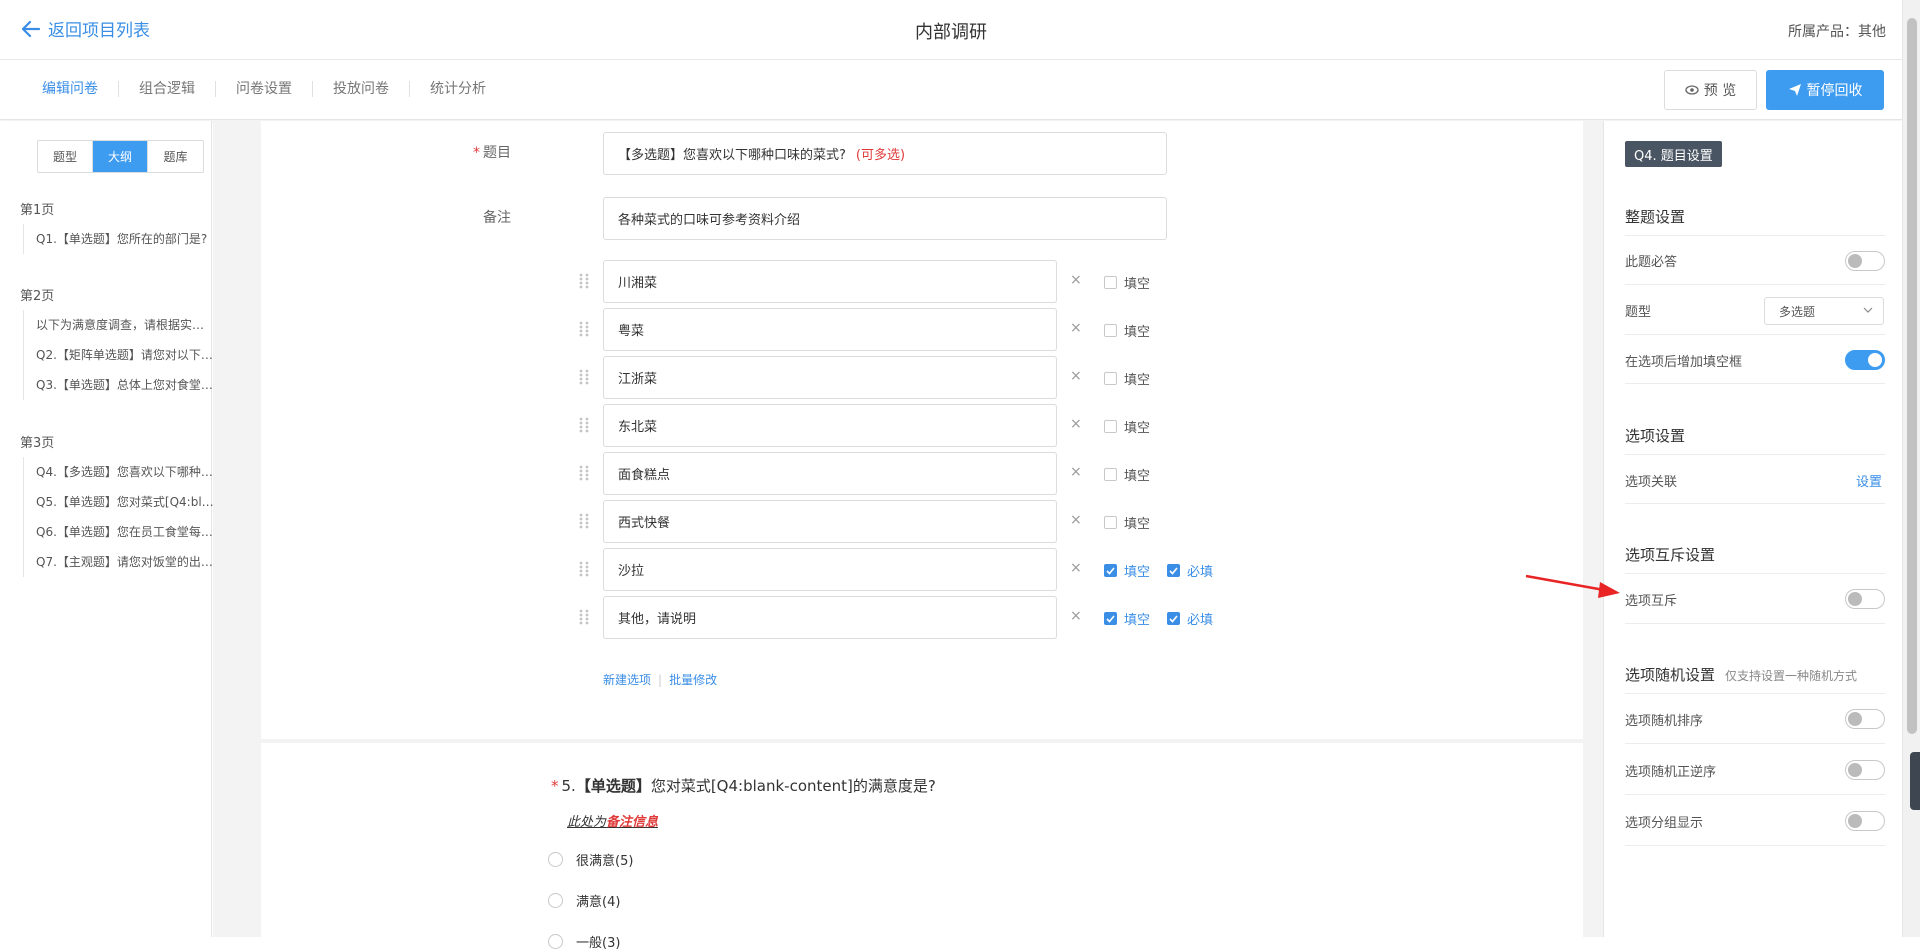  Describe the element at coordinates (830, 281) in the screenshot. I see `option-input: 川湘菜` at that location.